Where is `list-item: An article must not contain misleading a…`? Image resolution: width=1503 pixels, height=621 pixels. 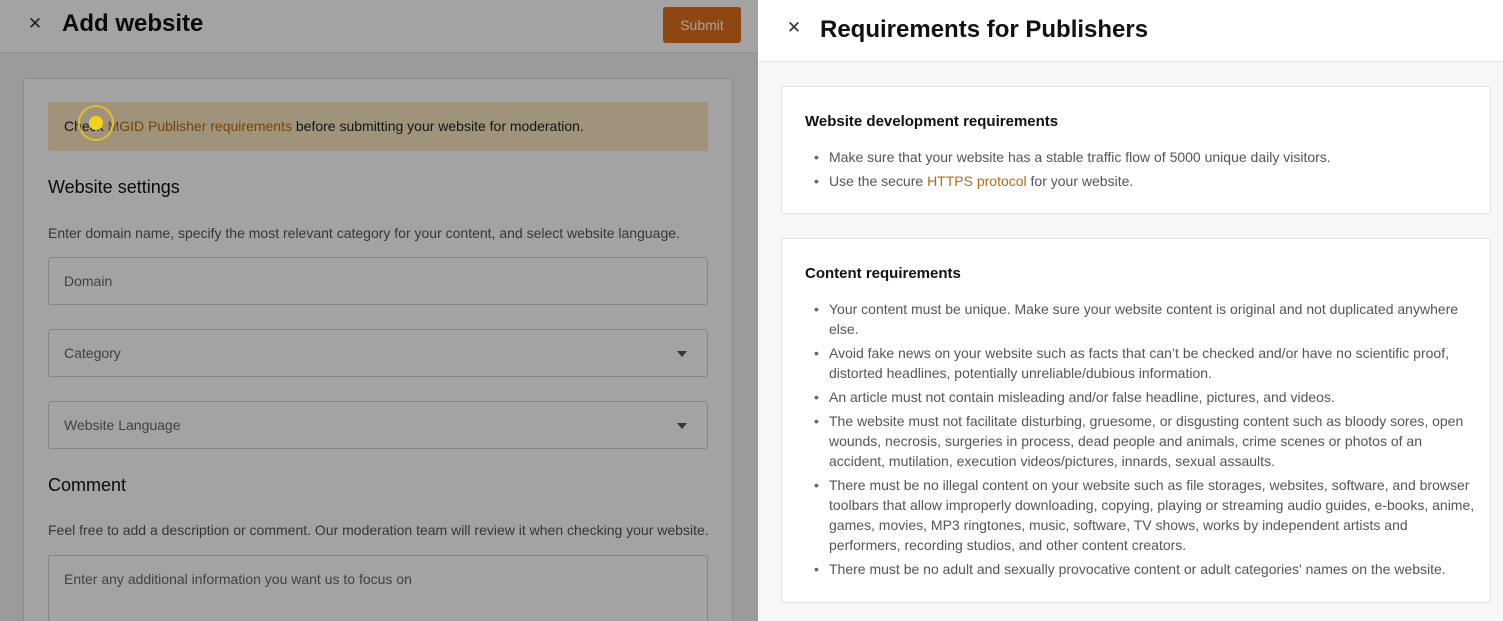
list-item: An article must not contain misleading a… is located at coordinates (1140, 397).